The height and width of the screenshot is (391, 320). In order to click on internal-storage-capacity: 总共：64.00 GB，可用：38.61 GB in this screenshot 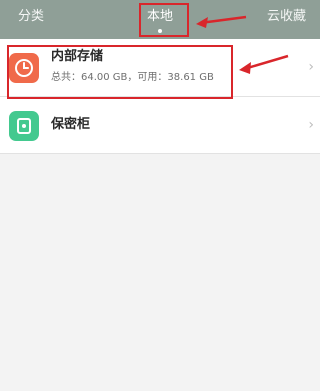, I will do `click(132, 77)`.